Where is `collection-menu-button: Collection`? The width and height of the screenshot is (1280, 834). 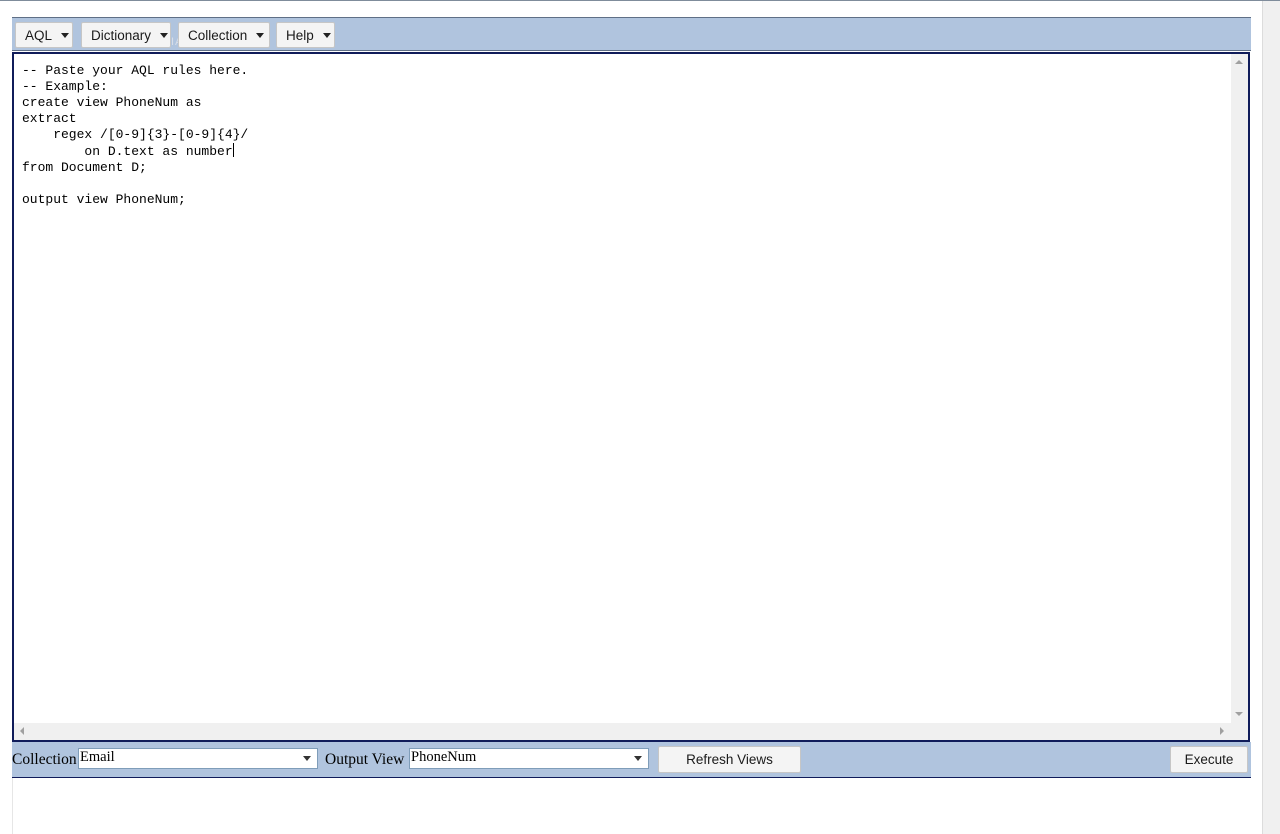 collection-menu-button: Collection is located at coordinates (224, 35).